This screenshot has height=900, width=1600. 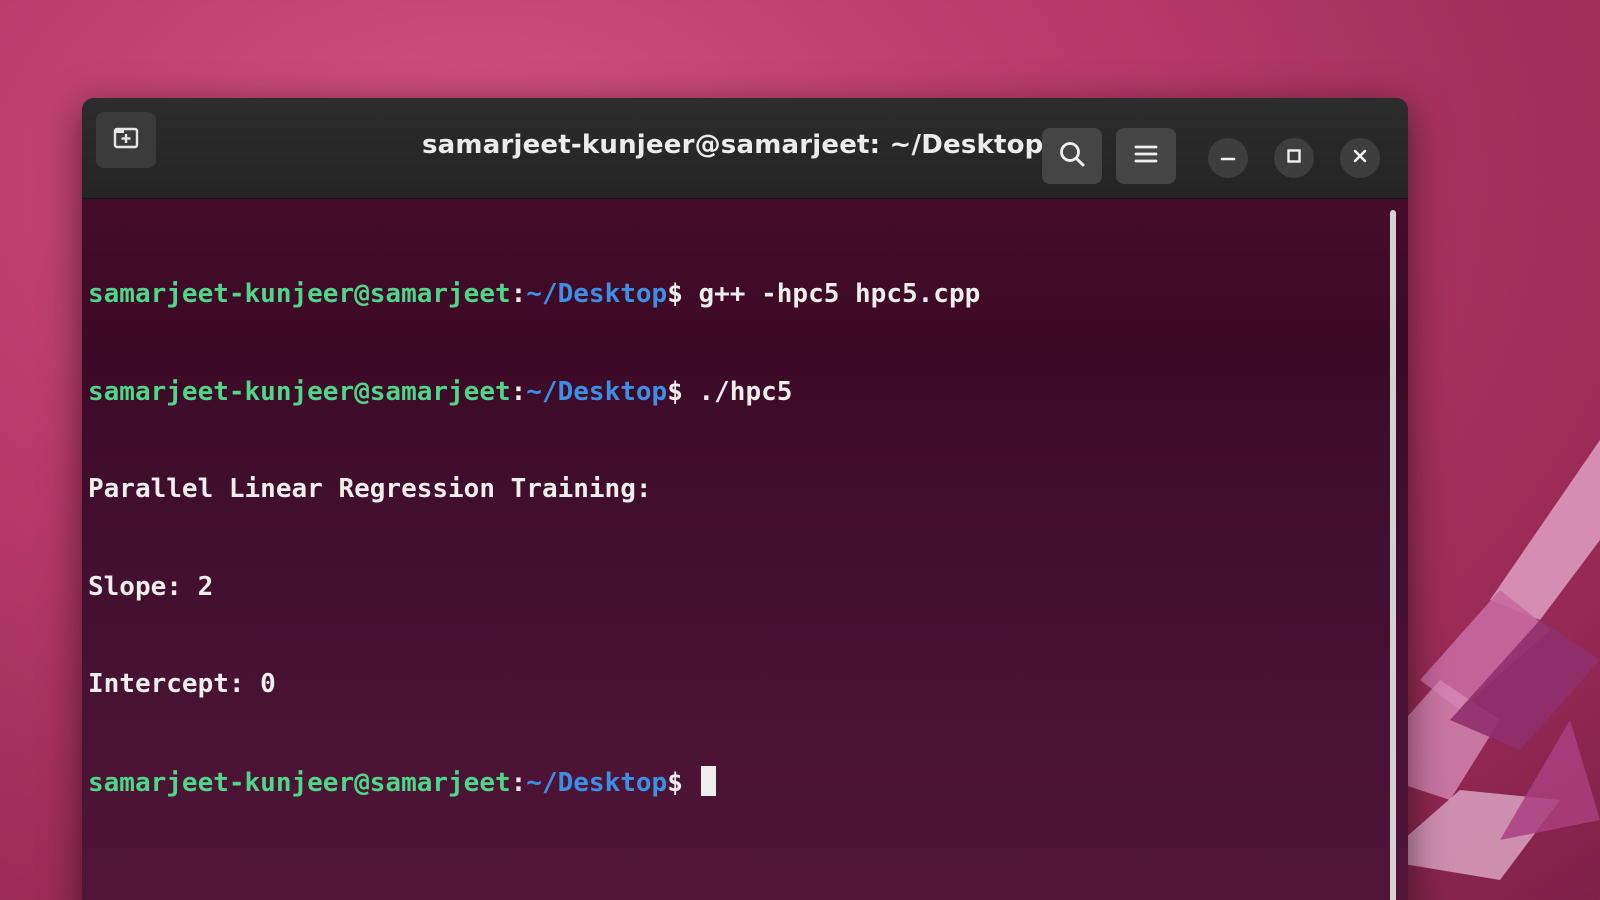 I want to click on menu-button, so click(x=1146, y=156).